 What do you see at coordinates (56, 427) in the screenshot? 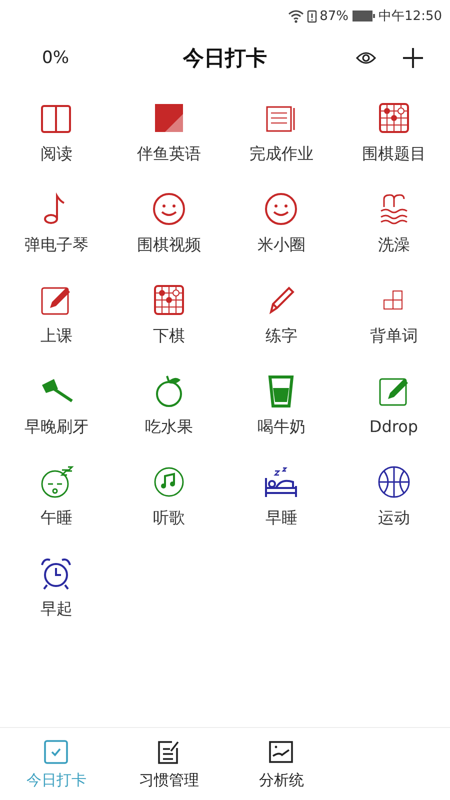
I see `habit-label: 早晚刷牙` at bounding box center [56, 427].